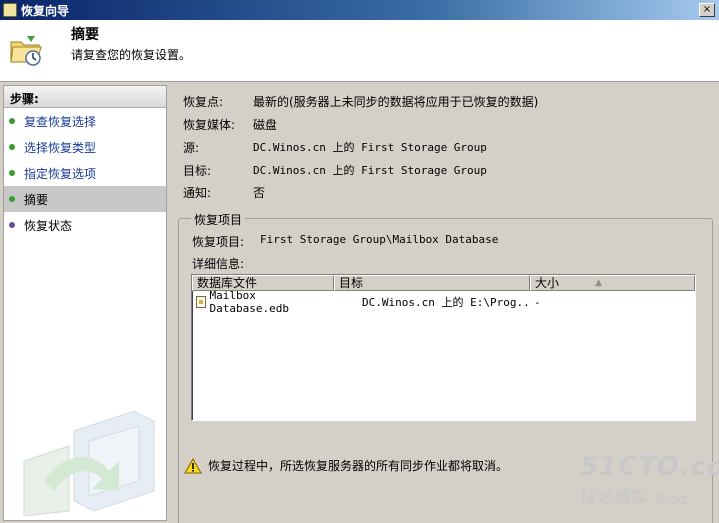 The image size is (719, 523). I want to click on target-label: 目标:, so click(197, 171).